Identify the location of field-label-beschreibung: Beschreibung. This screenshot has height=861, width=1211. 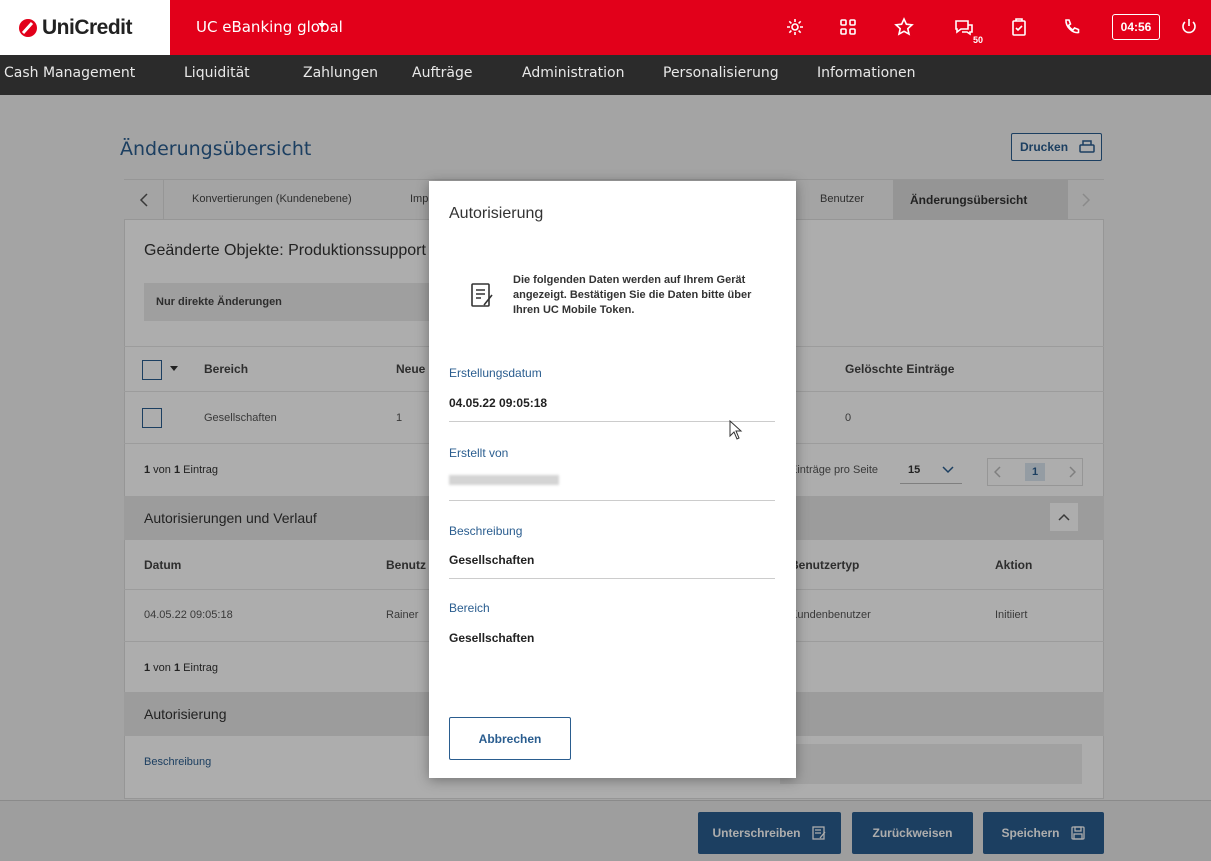
(486, 531).